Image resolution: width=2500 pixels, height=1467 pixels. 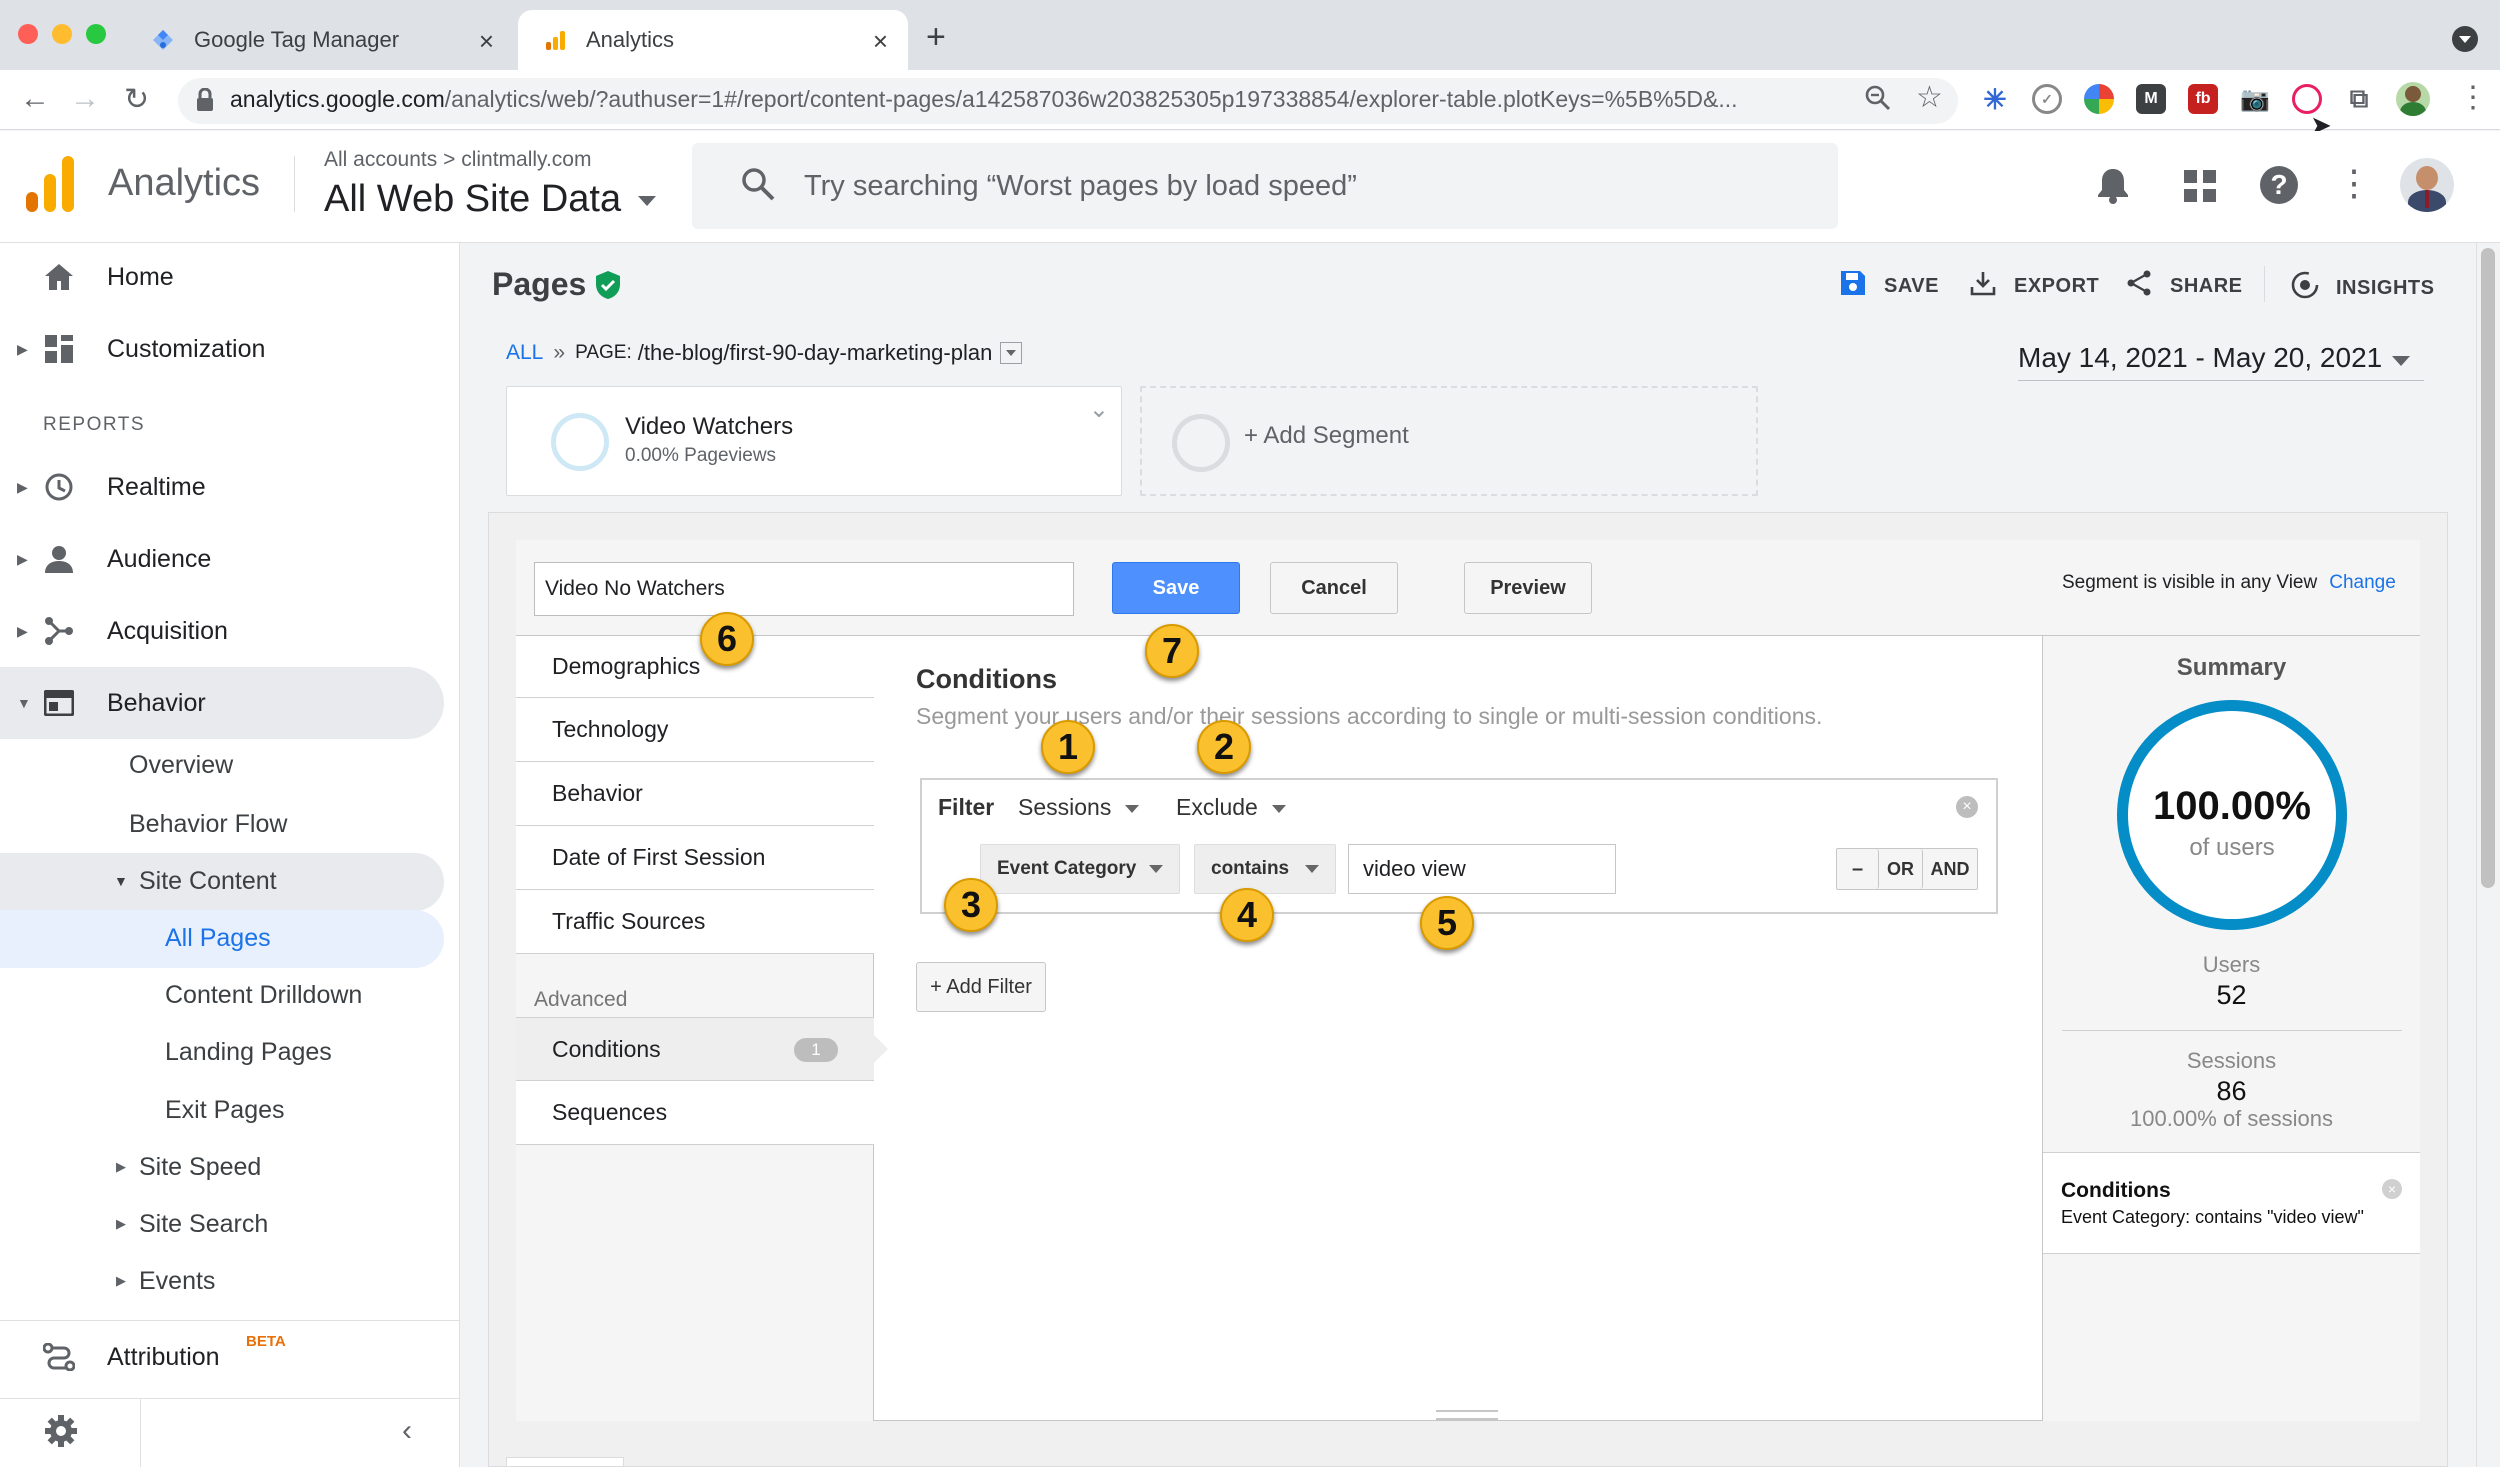 What do you see at coordinates (695, 667) in the screenshot?
I see `category-demographics: Demographics` at bounding box center [695, 667].